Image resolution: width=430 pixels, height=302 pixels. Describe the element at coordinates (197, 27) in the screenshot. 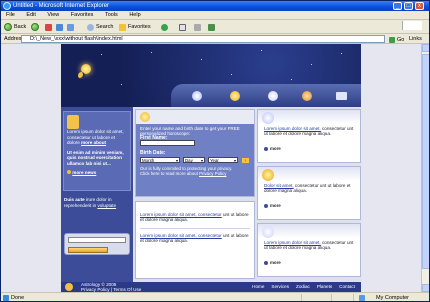

I see `print-button` at that location.